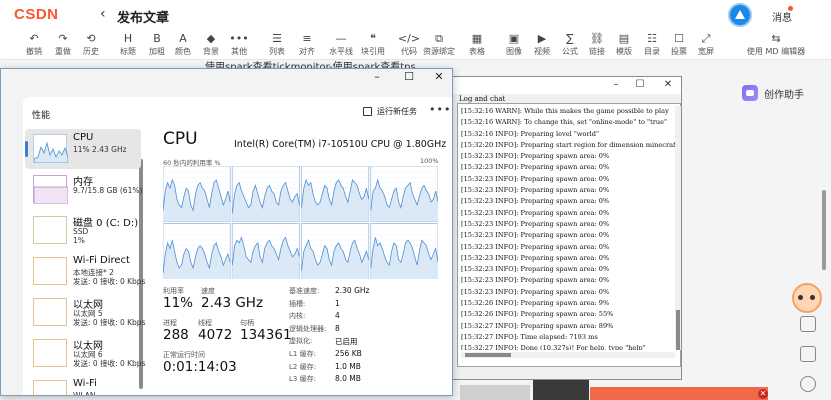  I want to click on chevron-down-icon: ▾, so click(165, 13).